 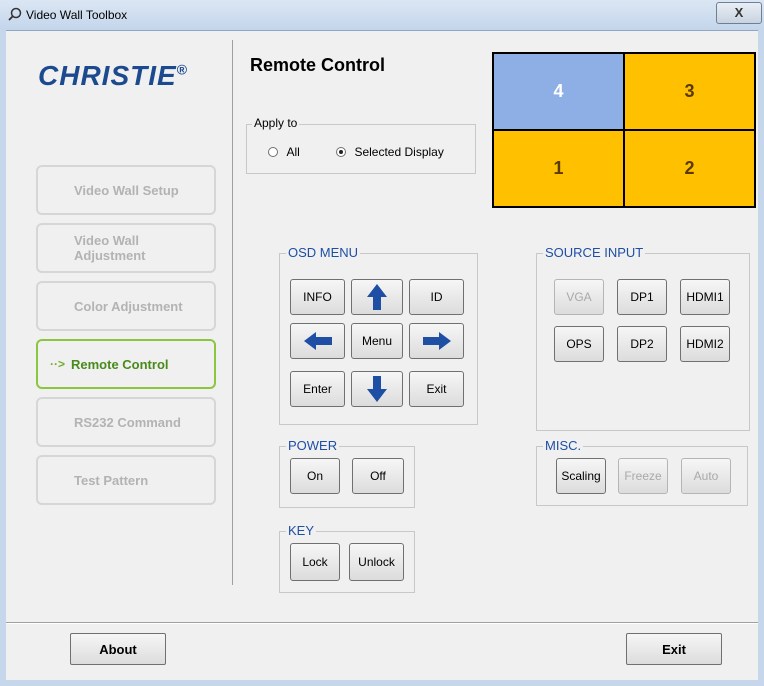 What do you see at coordinates (118, 649) in the screenshot?
I see `about-button: About` at bounding box center [118, 649].